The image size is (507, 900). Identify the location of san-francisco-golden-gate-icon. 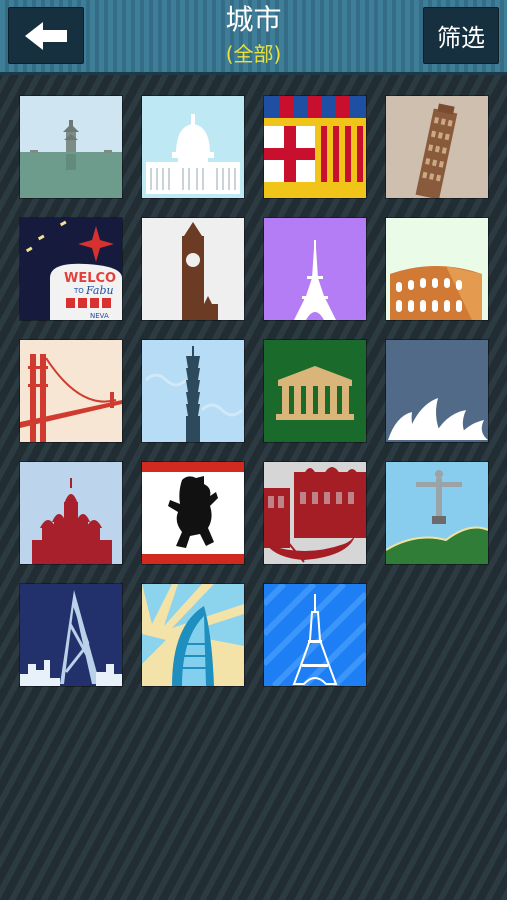
(71, 391).